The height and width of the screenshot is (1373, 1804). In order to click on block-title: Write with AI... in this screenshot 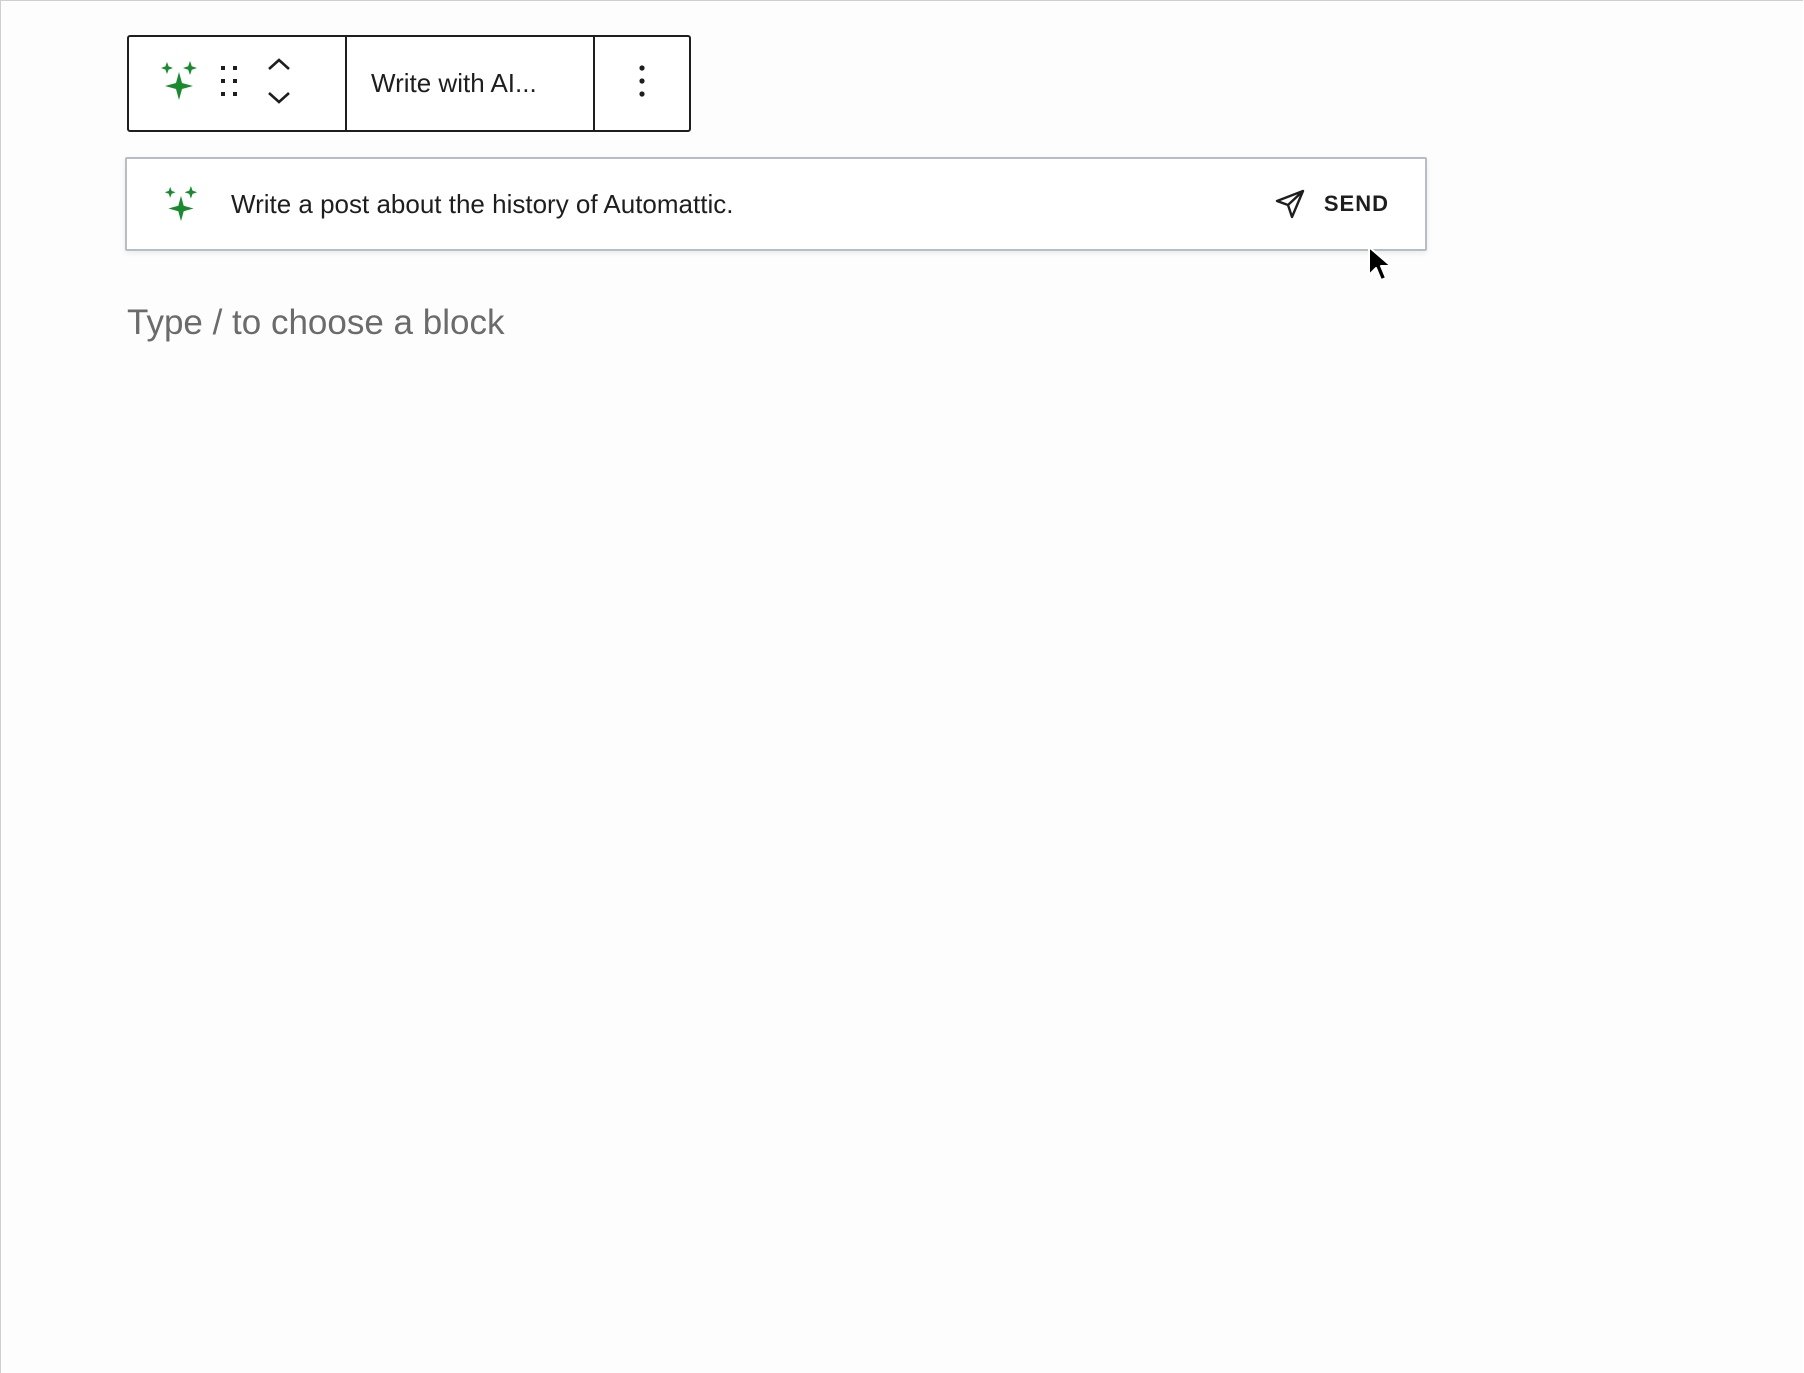, I will do `click(454, 83)`.